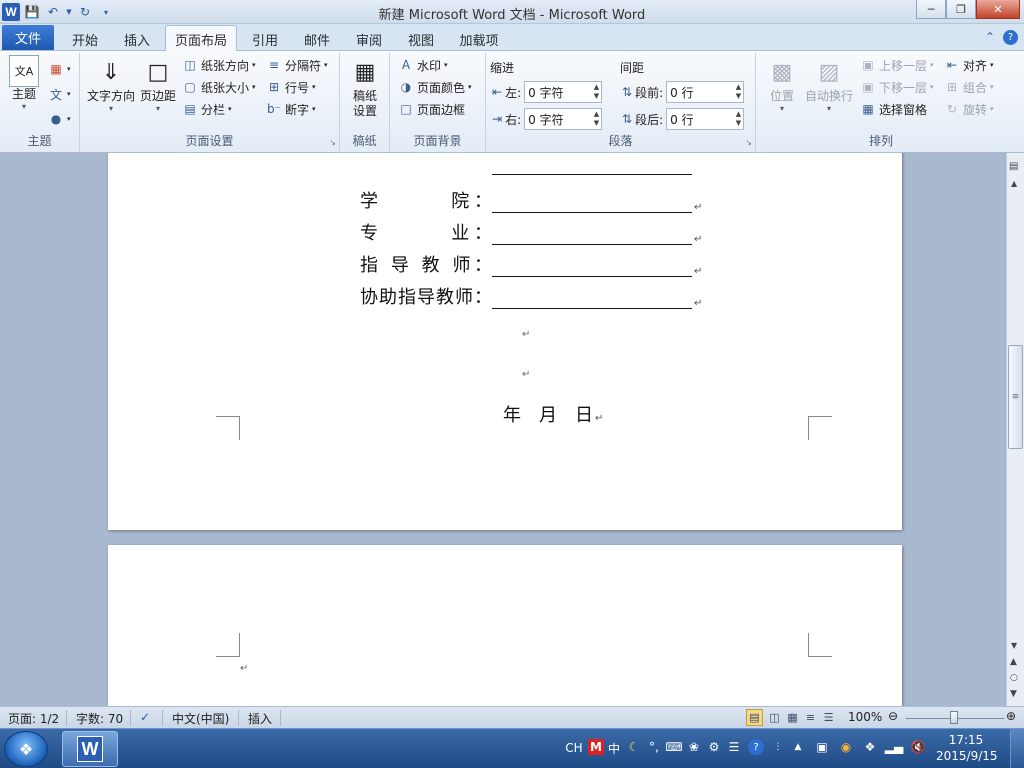 The width and height of the screenshot is (1024, 768). Describe the element at coordinates (614, 748) in the screenshot. I see `ime-mode-indicator: 中` at that location.